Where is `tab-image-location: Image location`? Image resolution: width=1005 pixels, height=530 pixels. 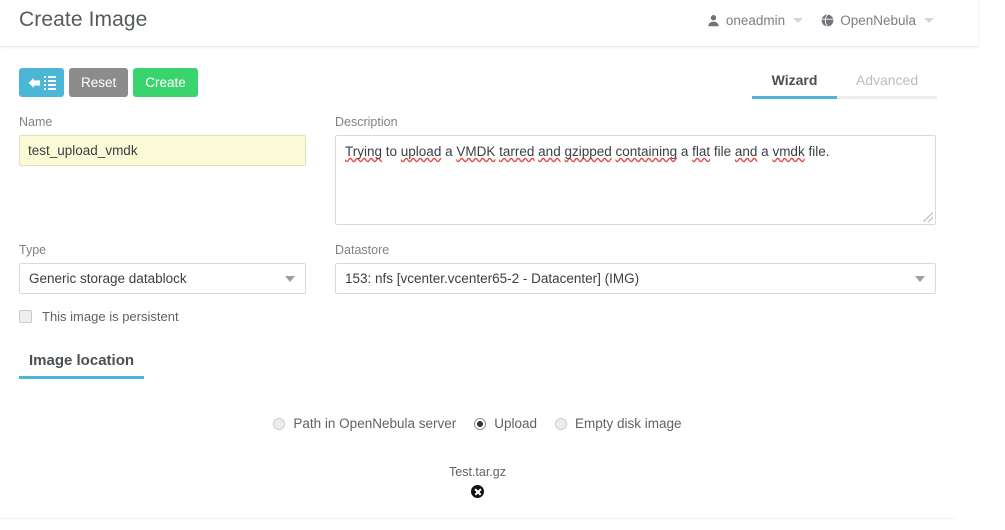
tab-image-location: Image location is located at coordinates (82, 365).